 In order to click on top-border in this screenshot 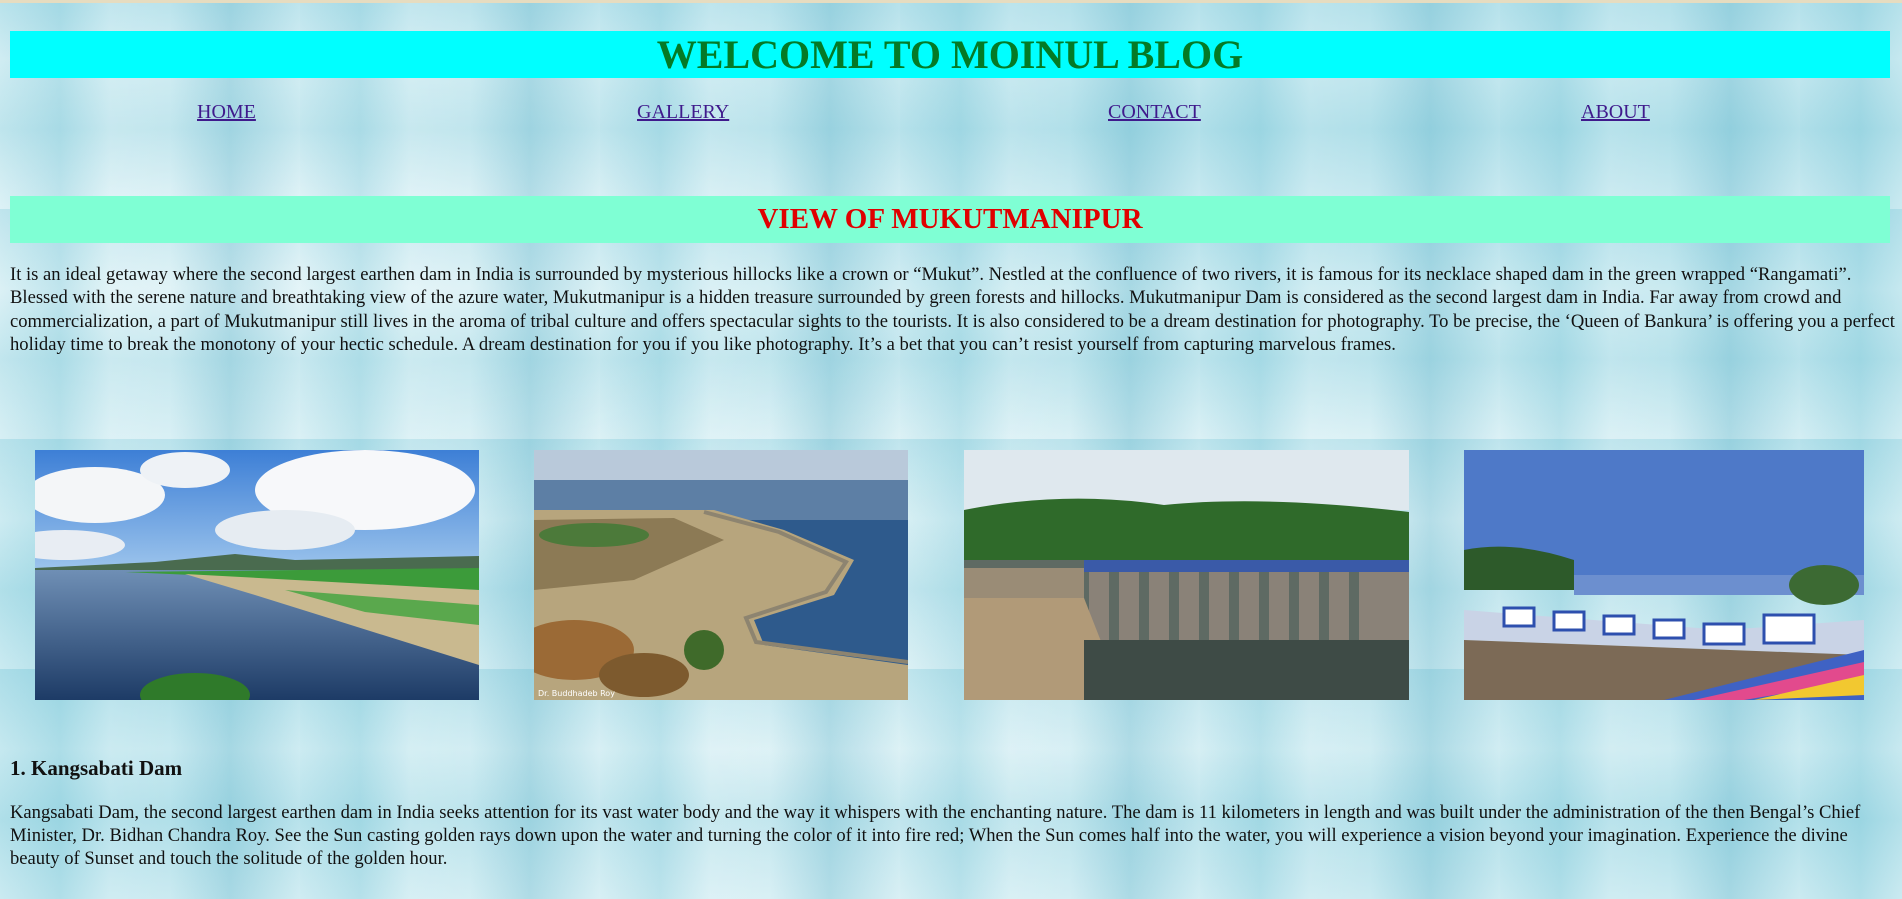, I will do `click(951, 1)`.